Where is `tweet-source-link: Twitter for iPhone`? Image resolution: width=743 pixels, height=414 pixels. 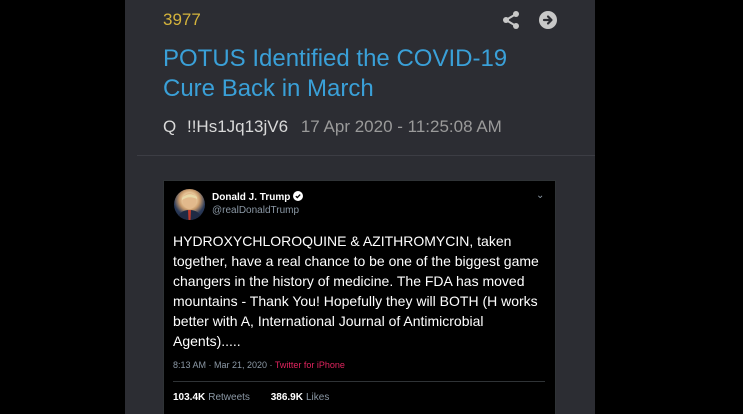
tweet-source-link: Twitter for iPhone is located at coordinates (310, 365).